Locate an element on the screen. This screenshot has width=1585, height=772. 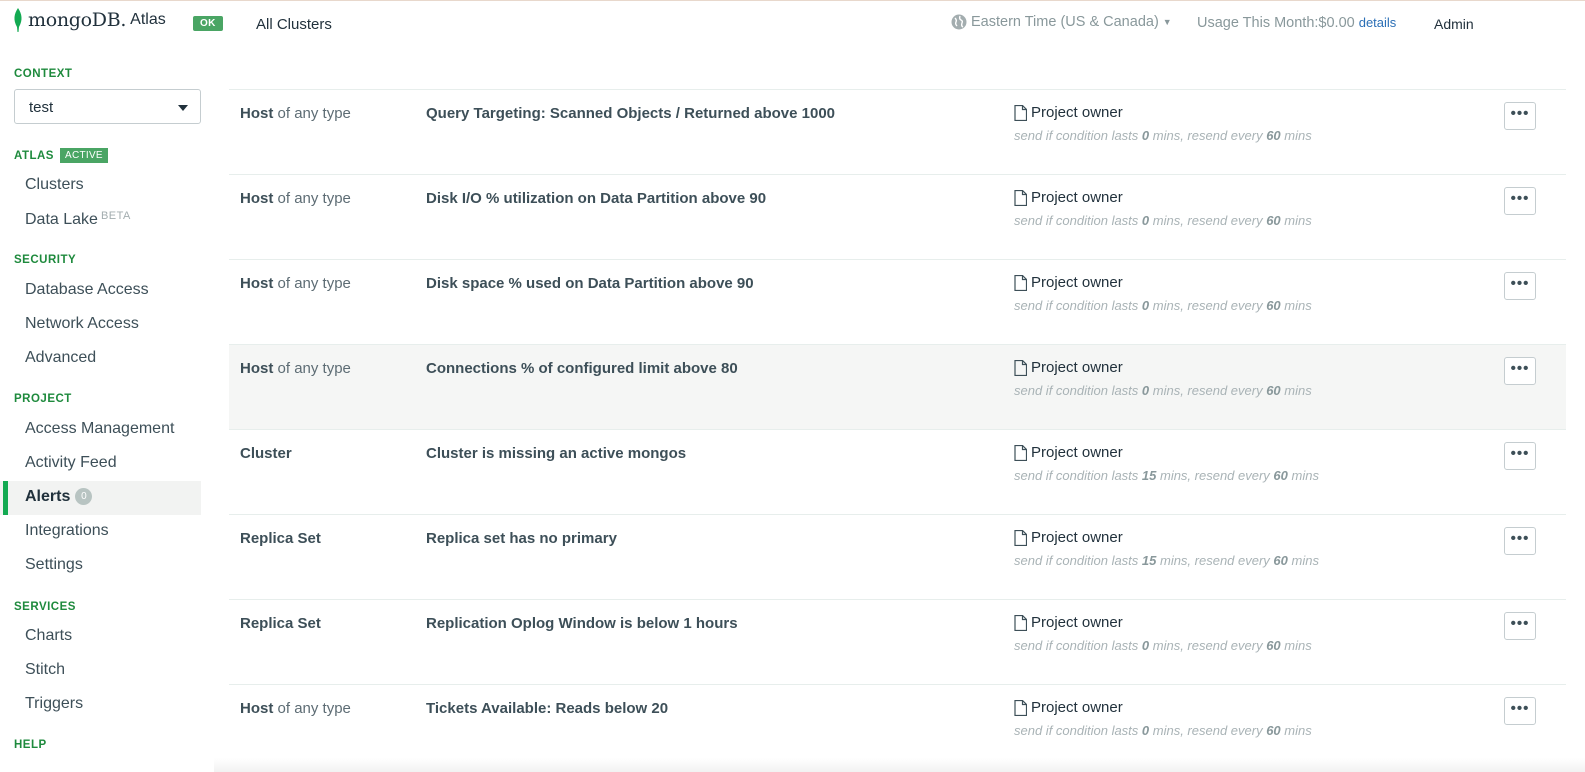
sidebar-item-label: Advanced is located at coordinates (61, 357).